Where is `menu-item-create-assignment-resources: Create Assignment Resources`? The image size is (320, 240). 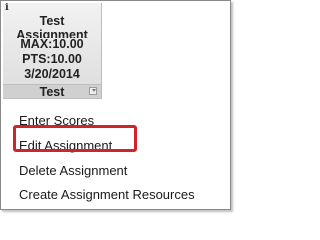 menu-item-create-assignment-resources: Create Assignment Resources is located at coordinates (107, 195).